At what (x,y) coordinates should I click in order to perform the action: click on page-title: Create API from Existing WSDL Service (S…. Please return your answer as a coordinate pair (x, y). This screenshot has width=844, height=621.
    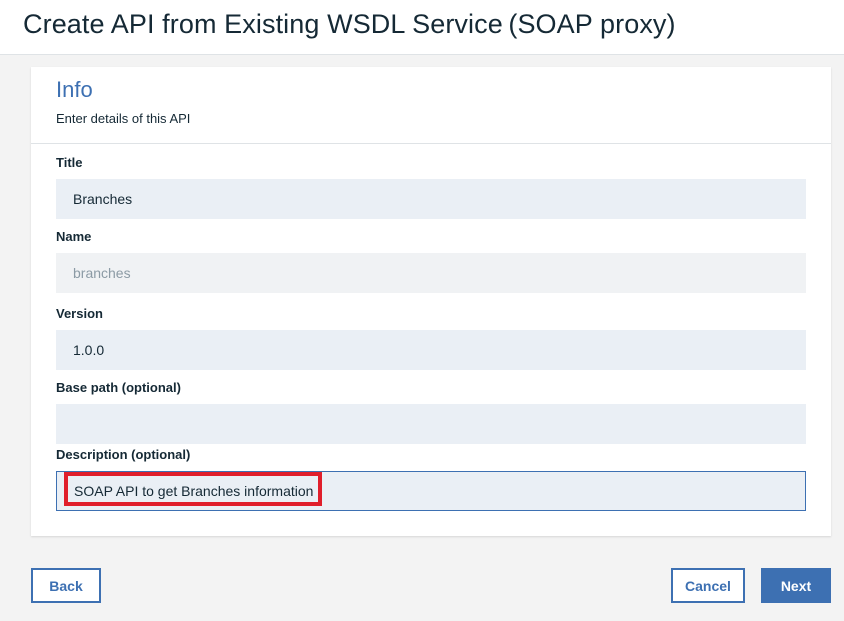
    Looking at the image, I should click on (349, 24).